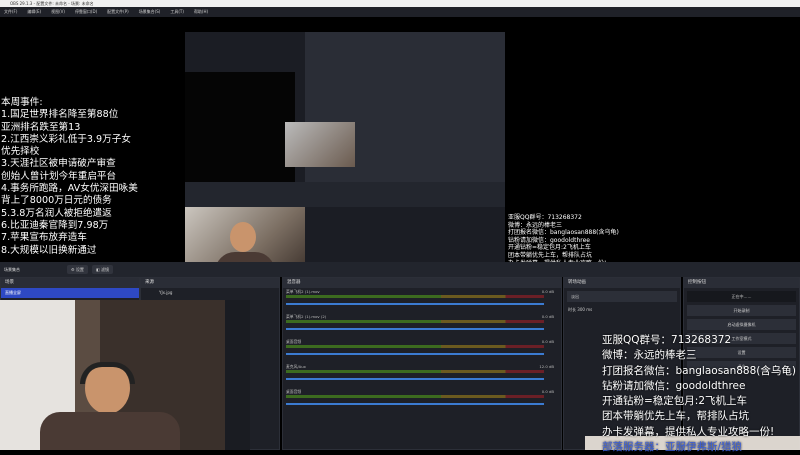 This screenshot has height=455, width=800. Describe the element at coordinates (741, 310) in the screenshot. I see `record-button: 开始录制` at that location.